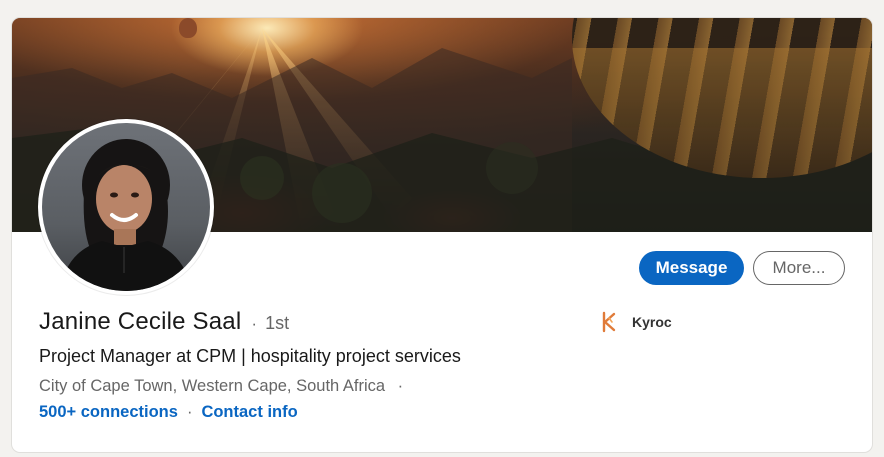  Describe the element at coordinates (722, 113) in the screenshot. I see `balloon-band` at that location.